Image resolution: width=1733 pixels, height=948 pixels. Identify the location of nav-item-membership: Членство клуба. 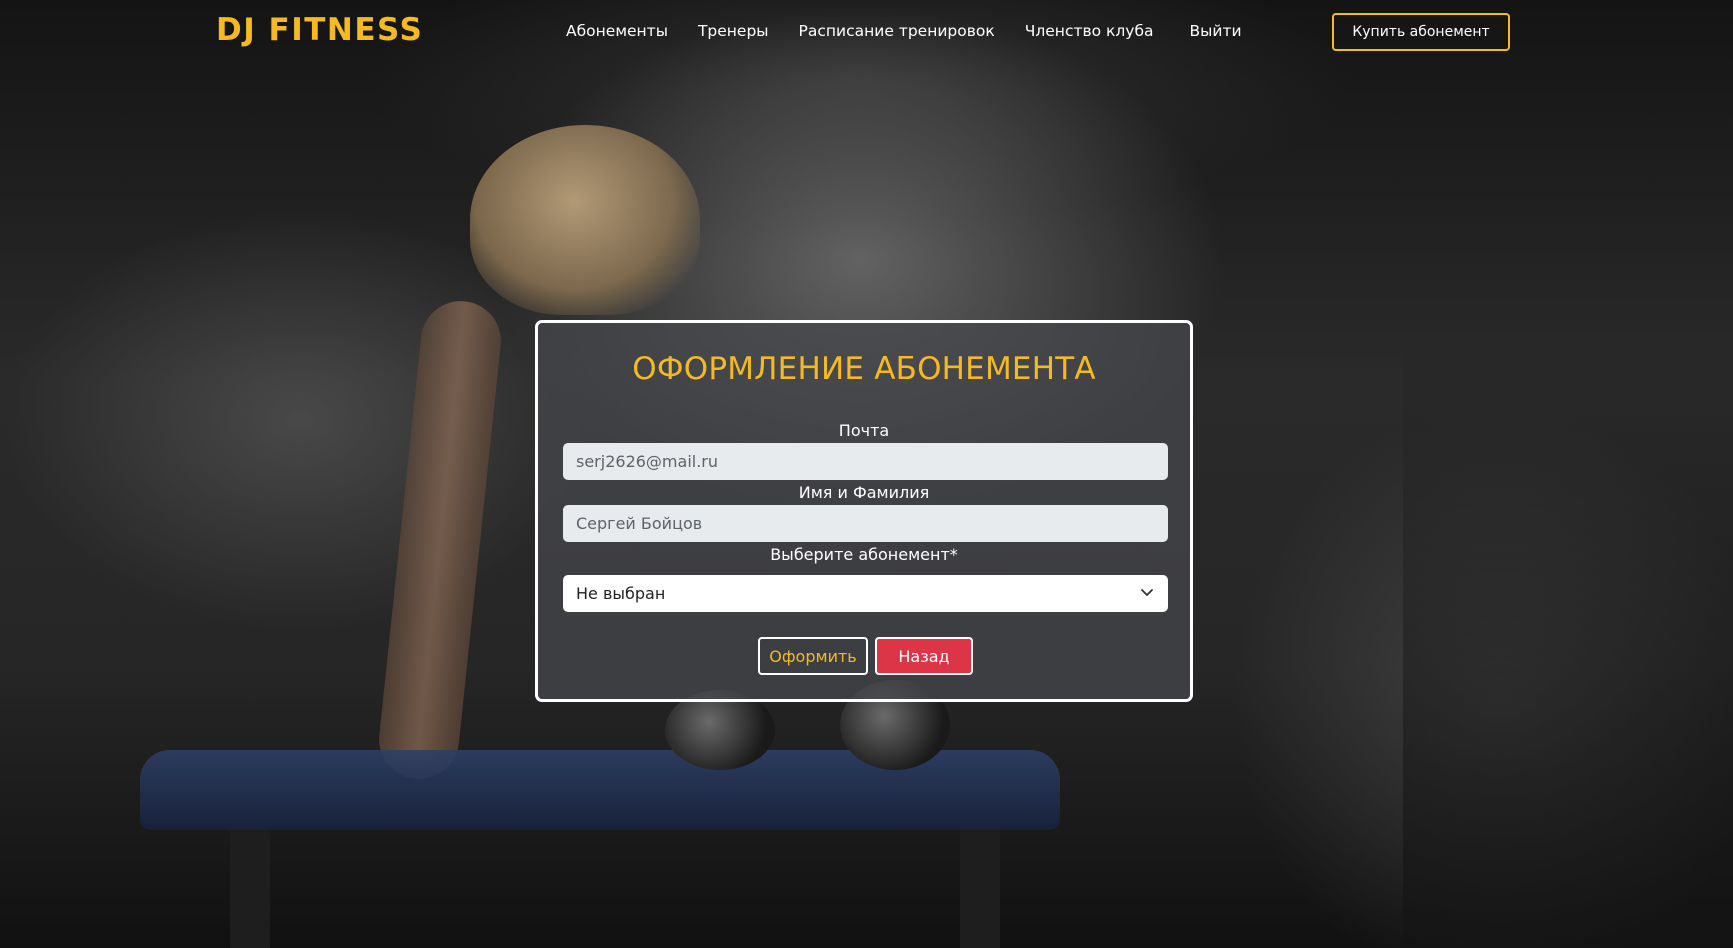
(1089, 31).